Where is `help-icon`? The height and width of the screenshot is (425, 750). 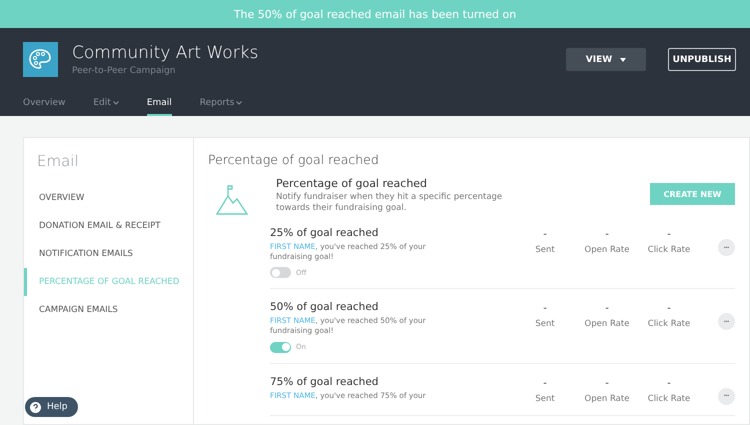
help-icon is located at coordinates (35, 407).